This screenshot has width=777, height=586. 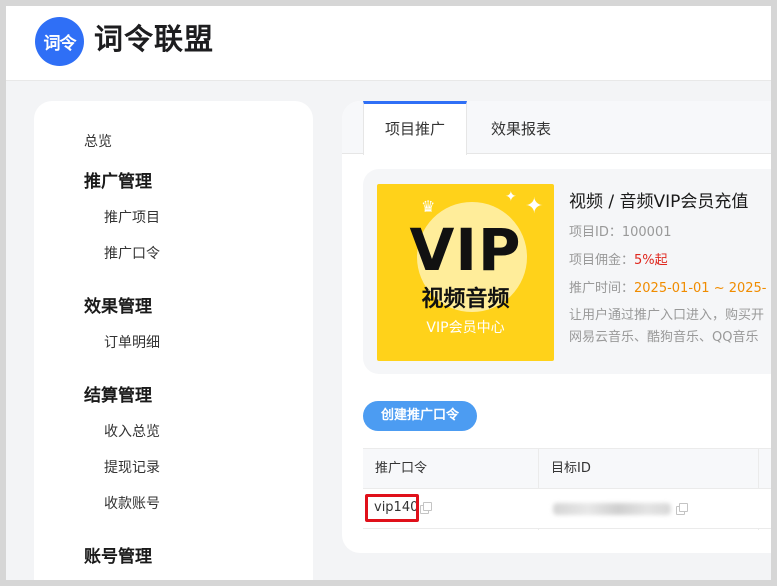 I want to click on promo-code-table: 推广口令 目标ID vip140, so click(x=567, y=489).